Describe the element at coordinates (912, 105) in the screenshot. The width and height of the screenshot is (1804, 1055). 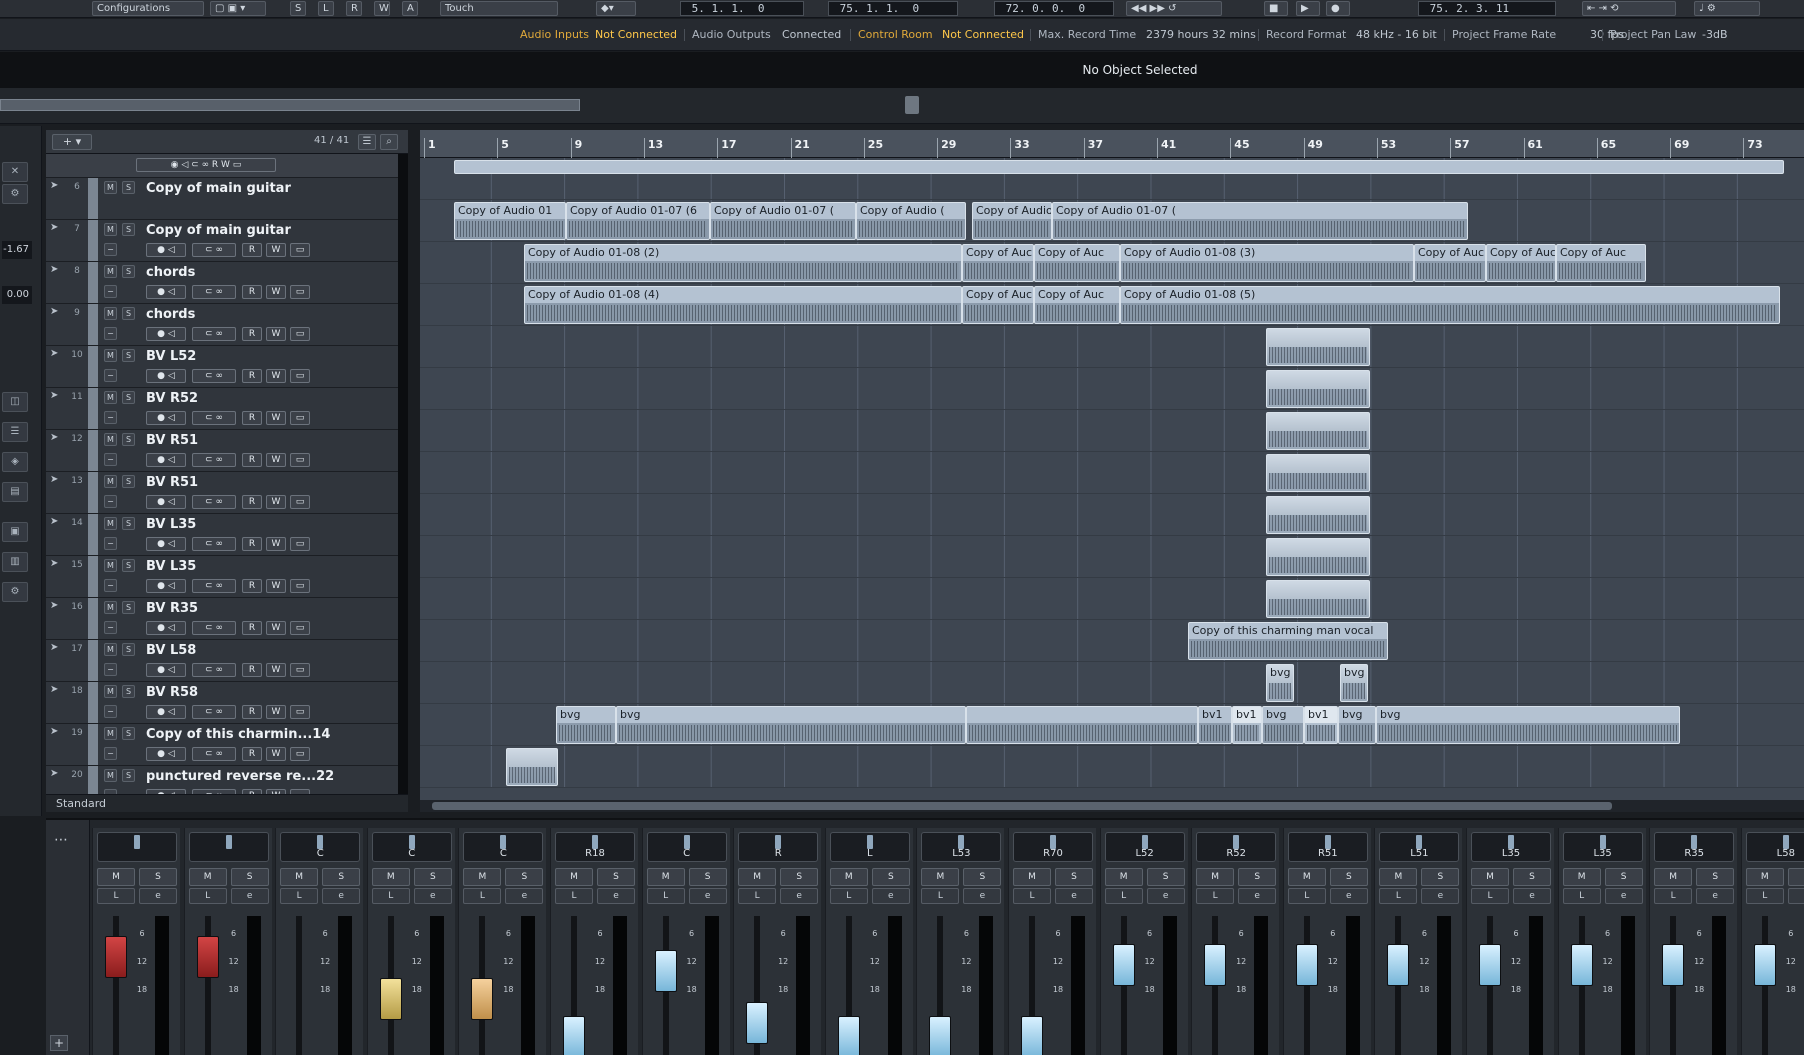
I see `overview-handle` at that location.